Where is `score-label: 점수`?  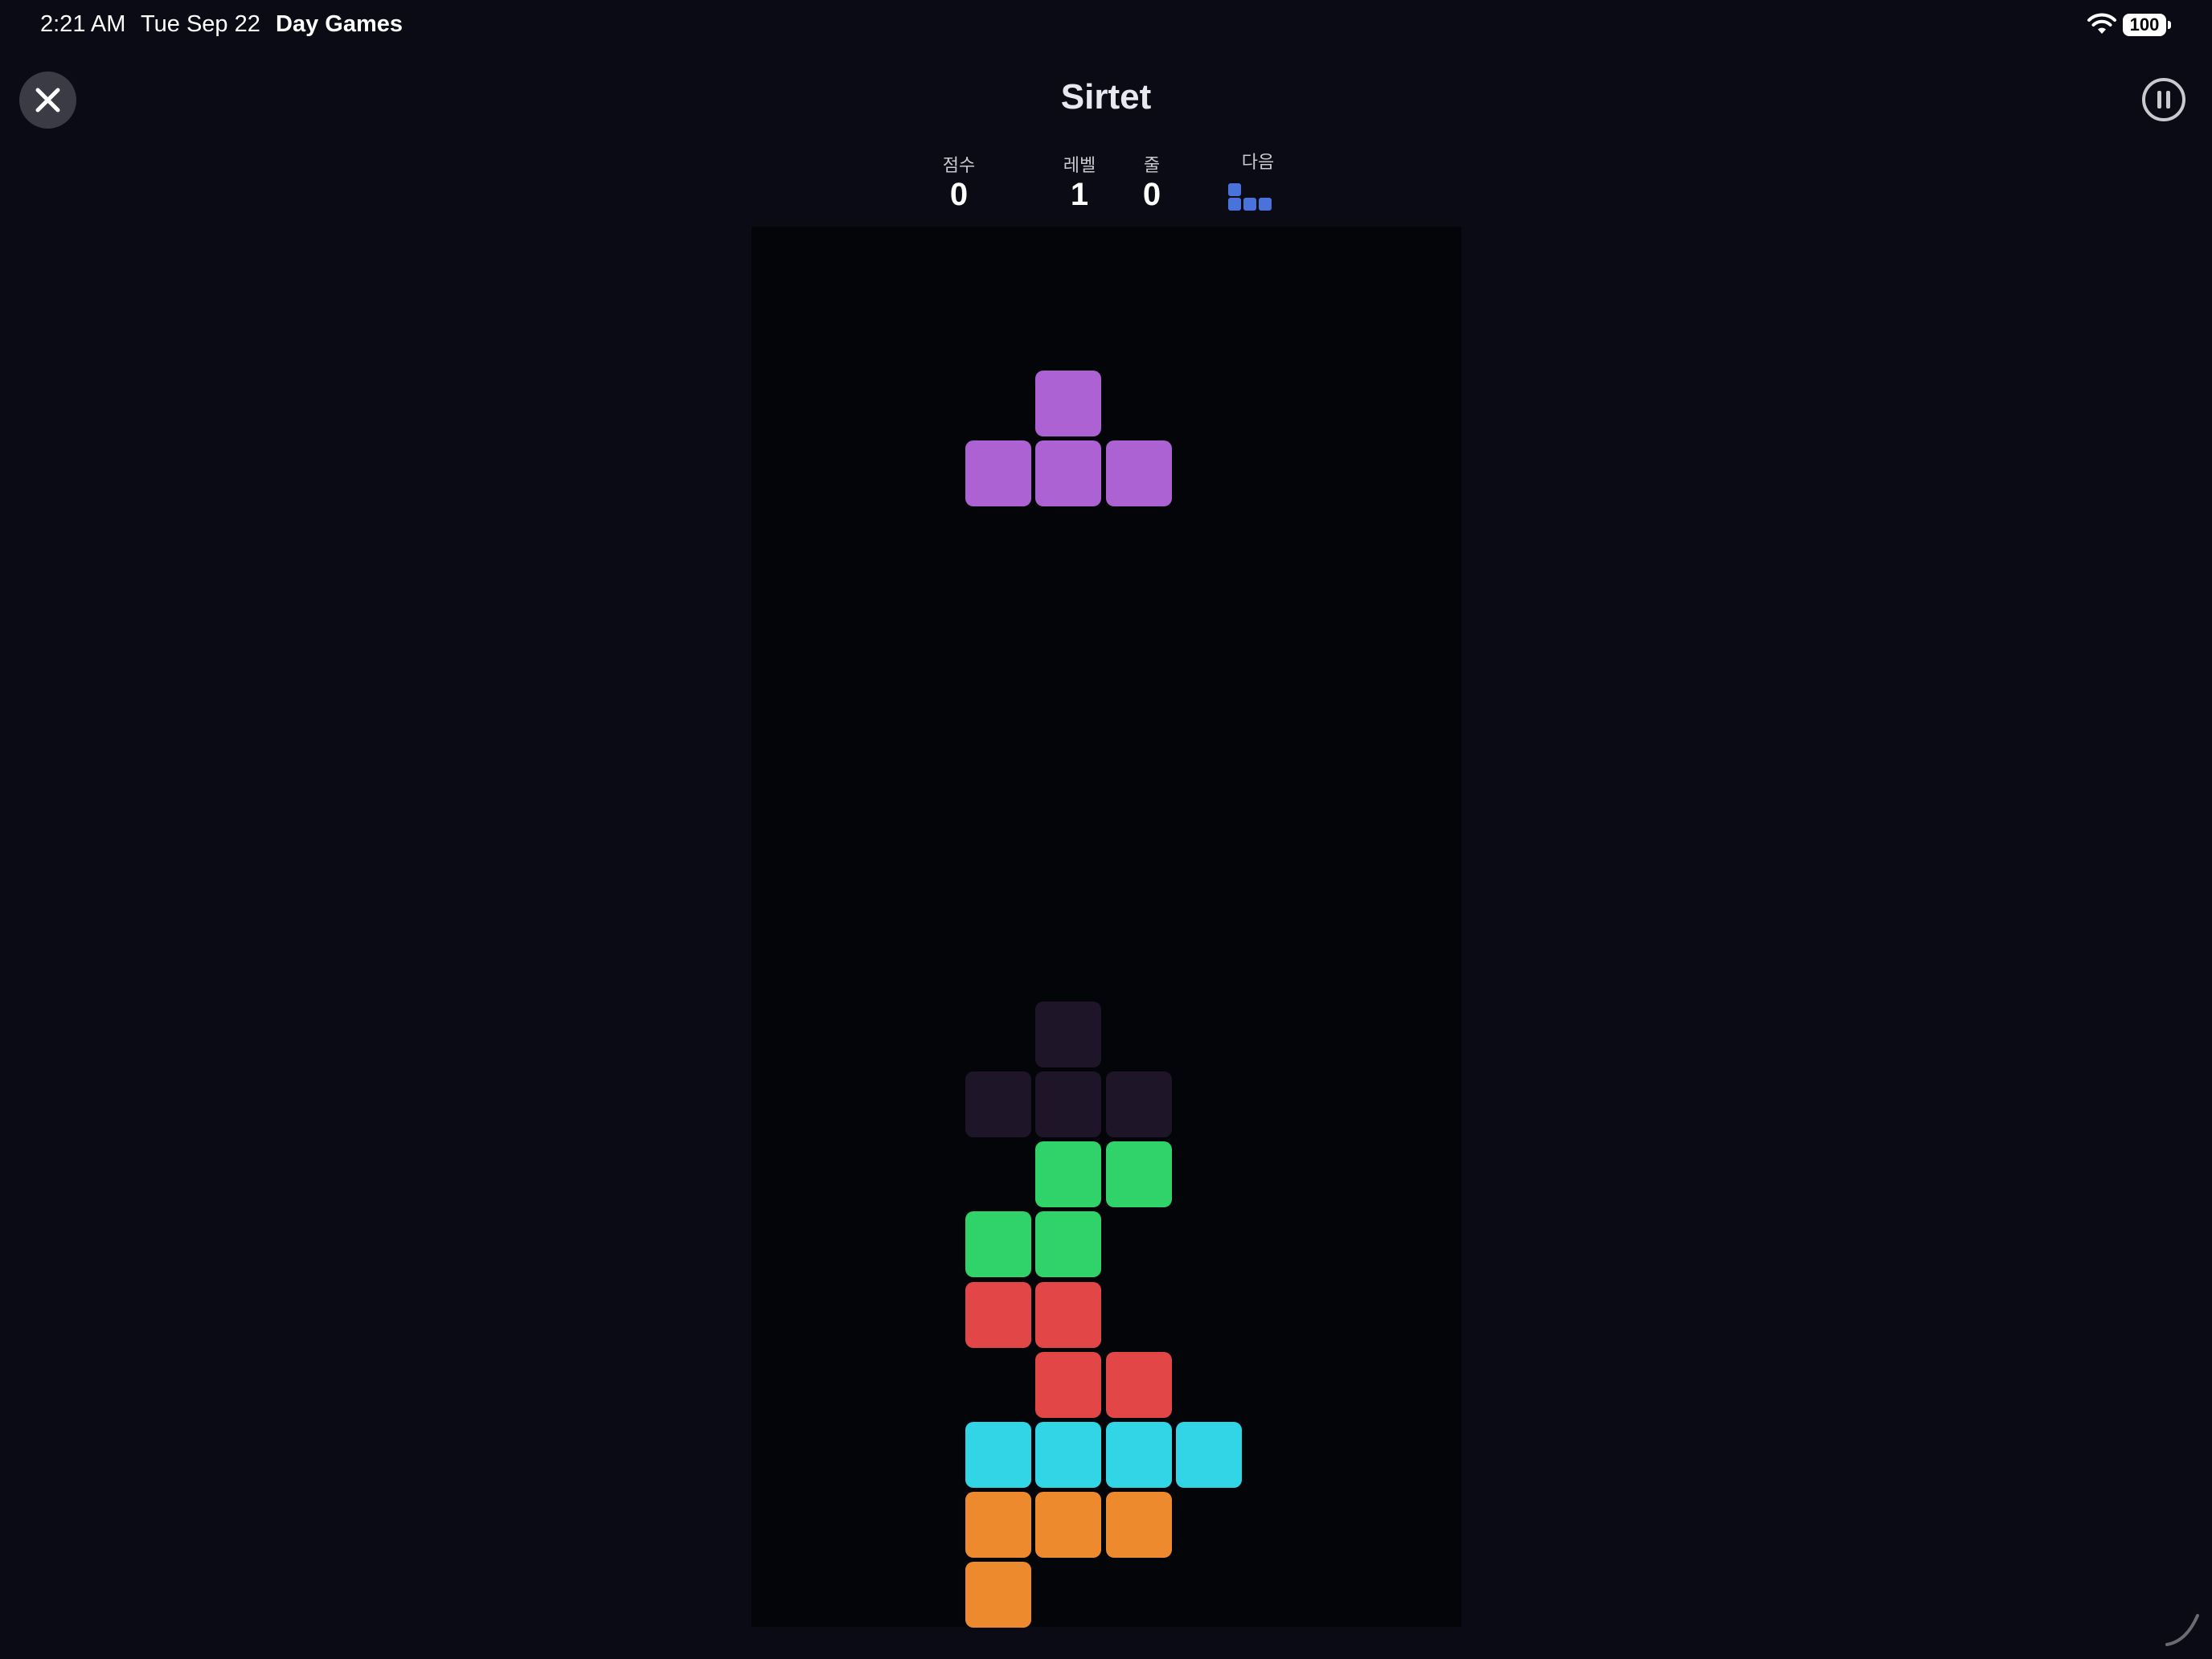 score-label: 점수 is located at coordinates (959, 165).